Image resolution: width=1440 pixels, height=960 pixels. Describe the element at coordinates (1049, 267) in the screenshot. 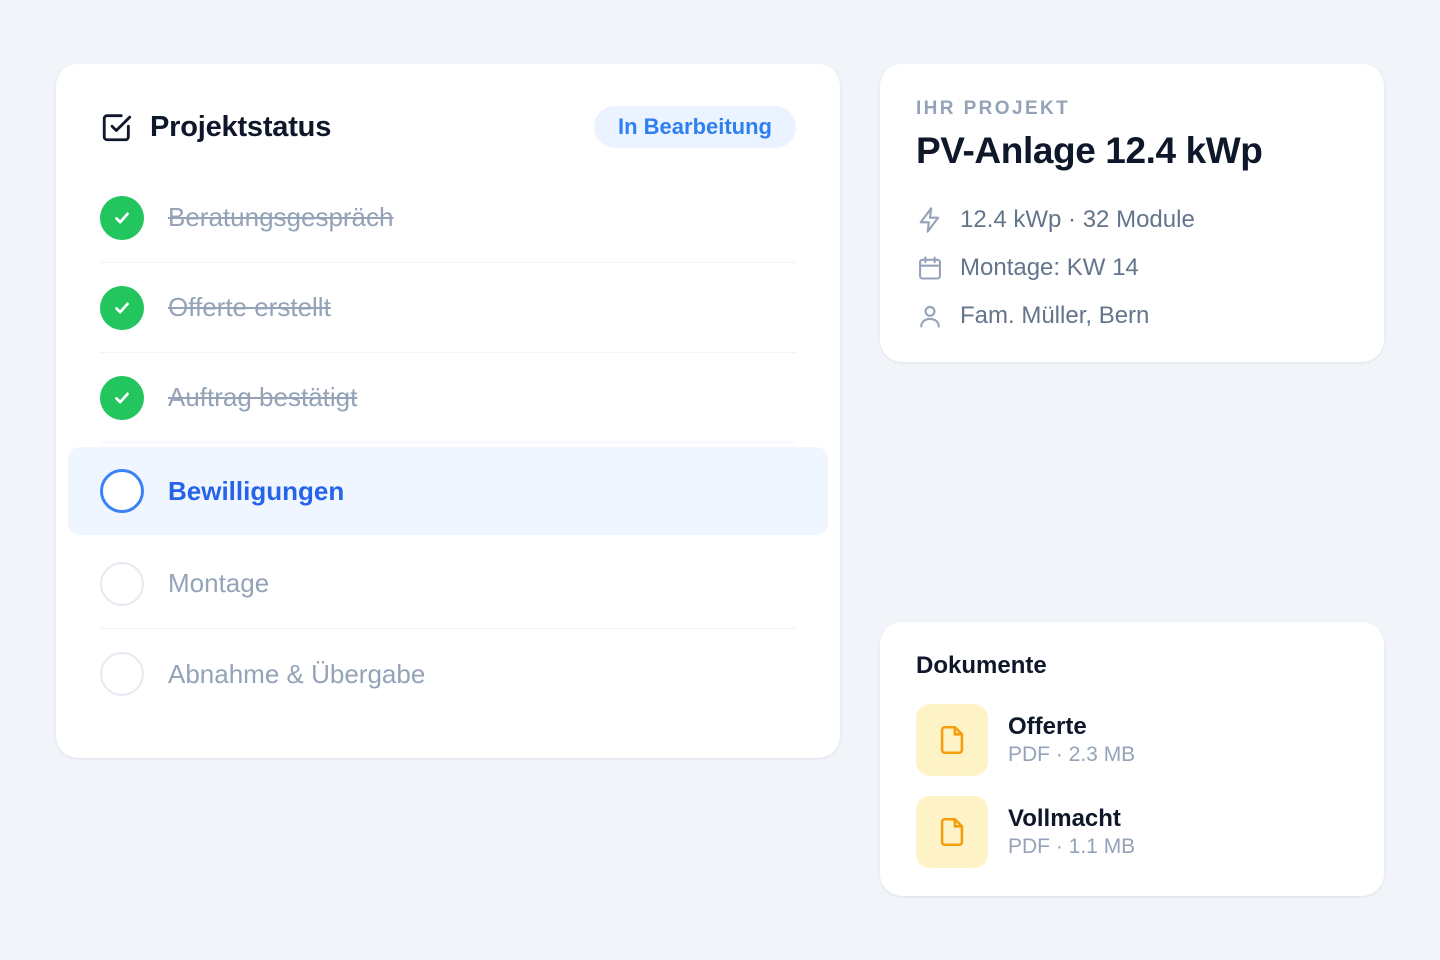

I see `meta-text: Montage: KW 14` at that location.